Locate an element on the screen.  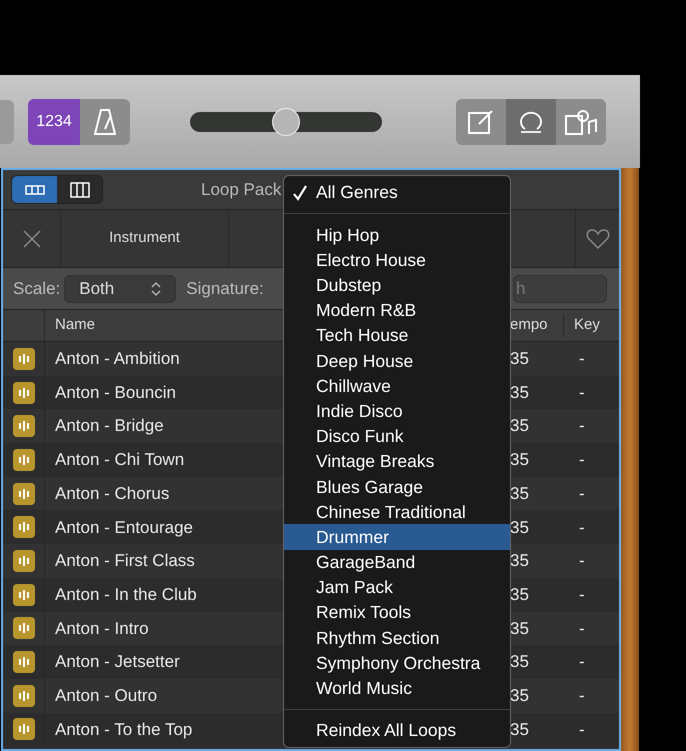
heart-icon is located at coordinates (598, 239).